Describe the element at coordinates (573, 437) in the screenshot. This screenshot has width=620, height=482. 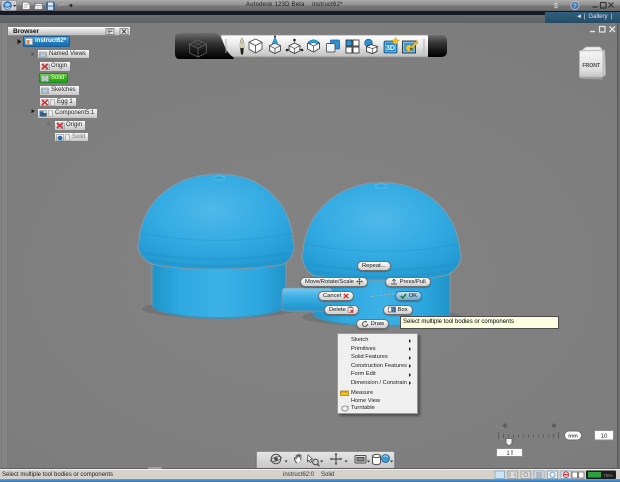
I see `svg-text: mm` at that location.